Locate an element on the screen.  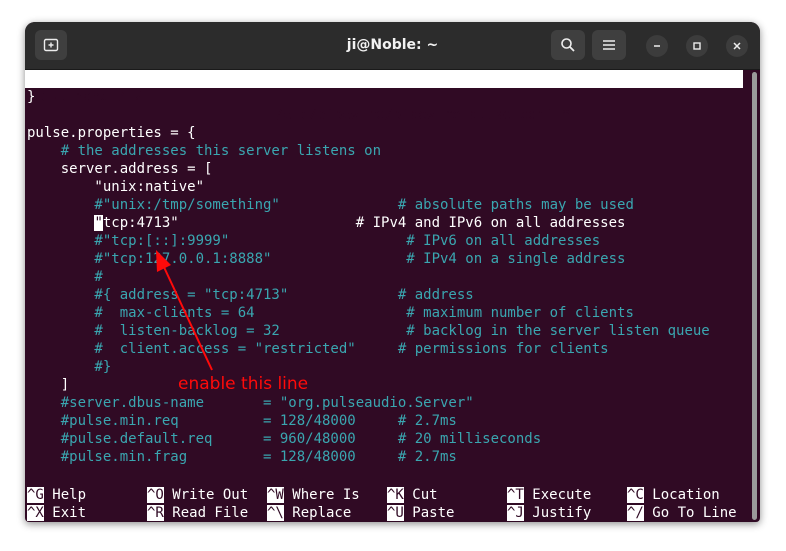
text-cursor: " is located at coordinates (98, 223).